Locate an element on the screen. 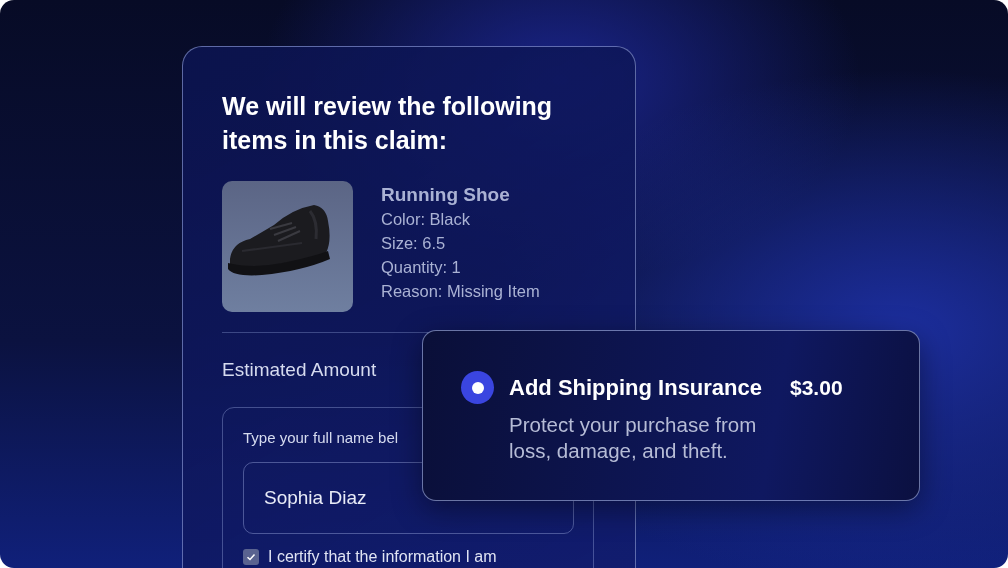  checkbox-label: I certify that the information I am is located at coordinates (382, 557).